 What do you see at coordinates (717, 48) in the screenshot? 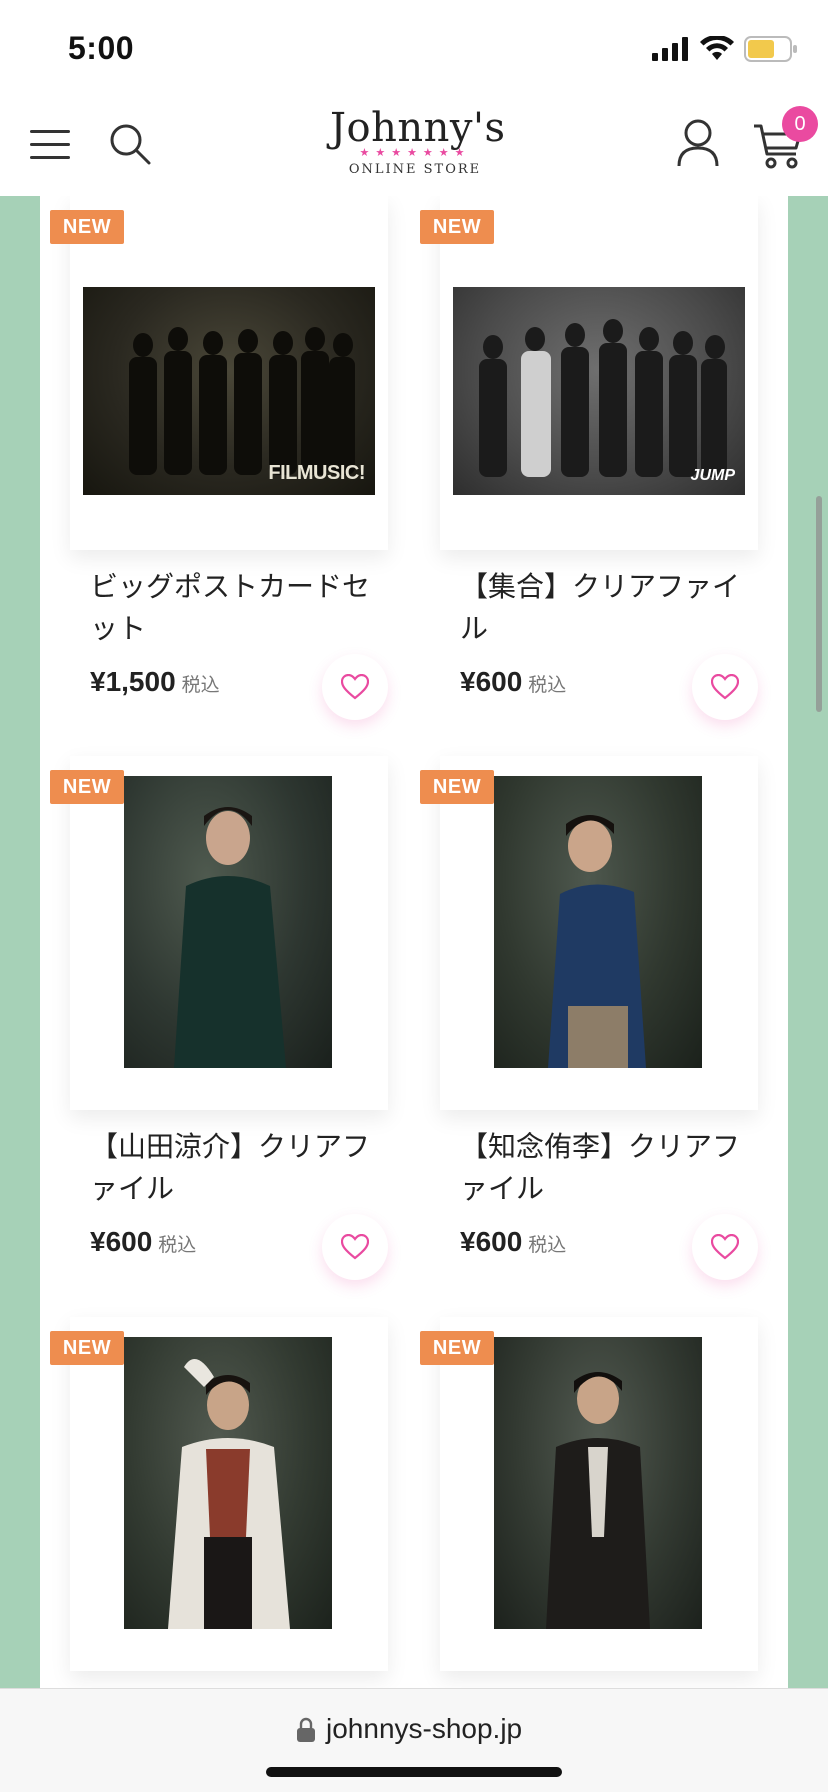
I see `wifi-icon` at bounding box center [717, 48].